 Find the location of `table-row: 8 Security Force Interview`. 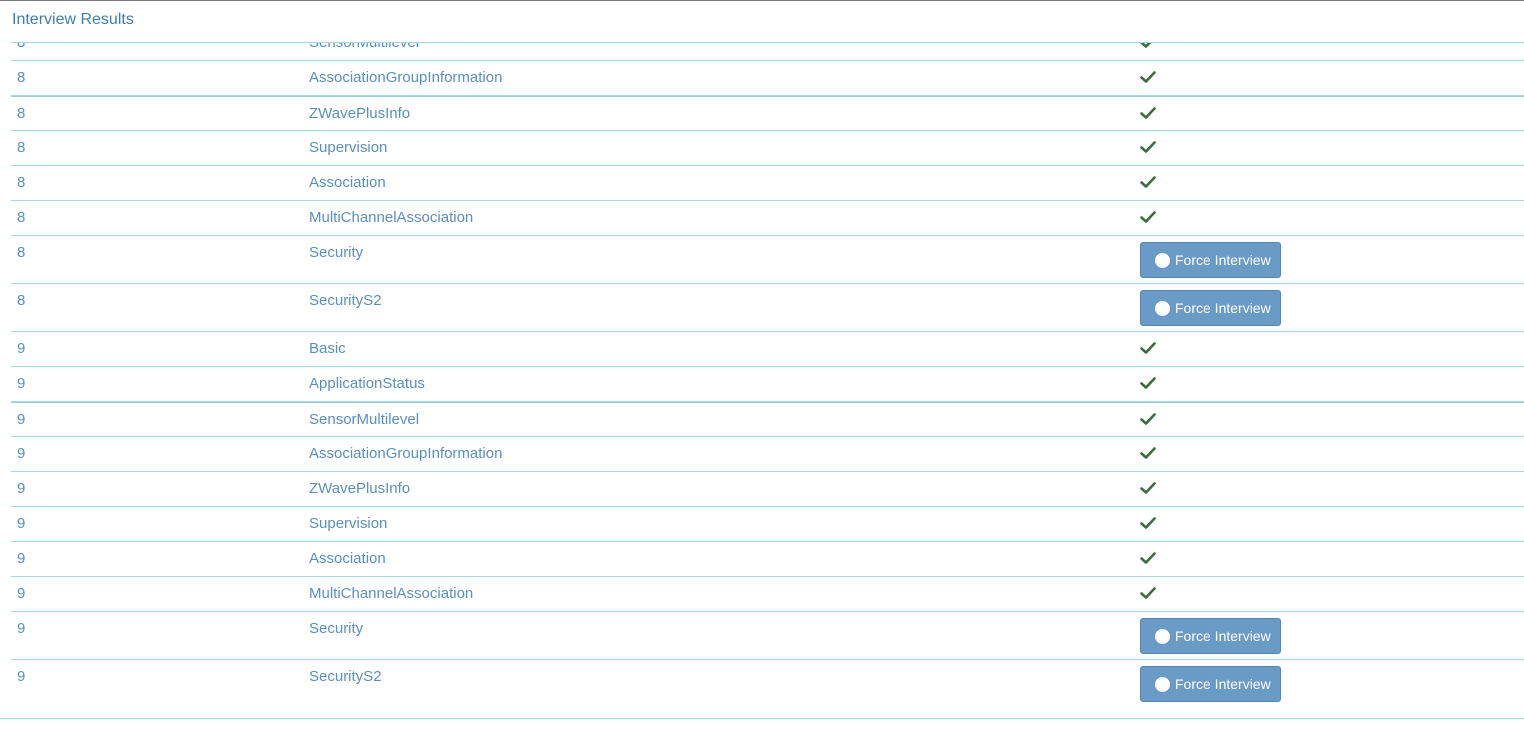

table-row: 8 Security Force Interview is located at coordinates (767, 260).